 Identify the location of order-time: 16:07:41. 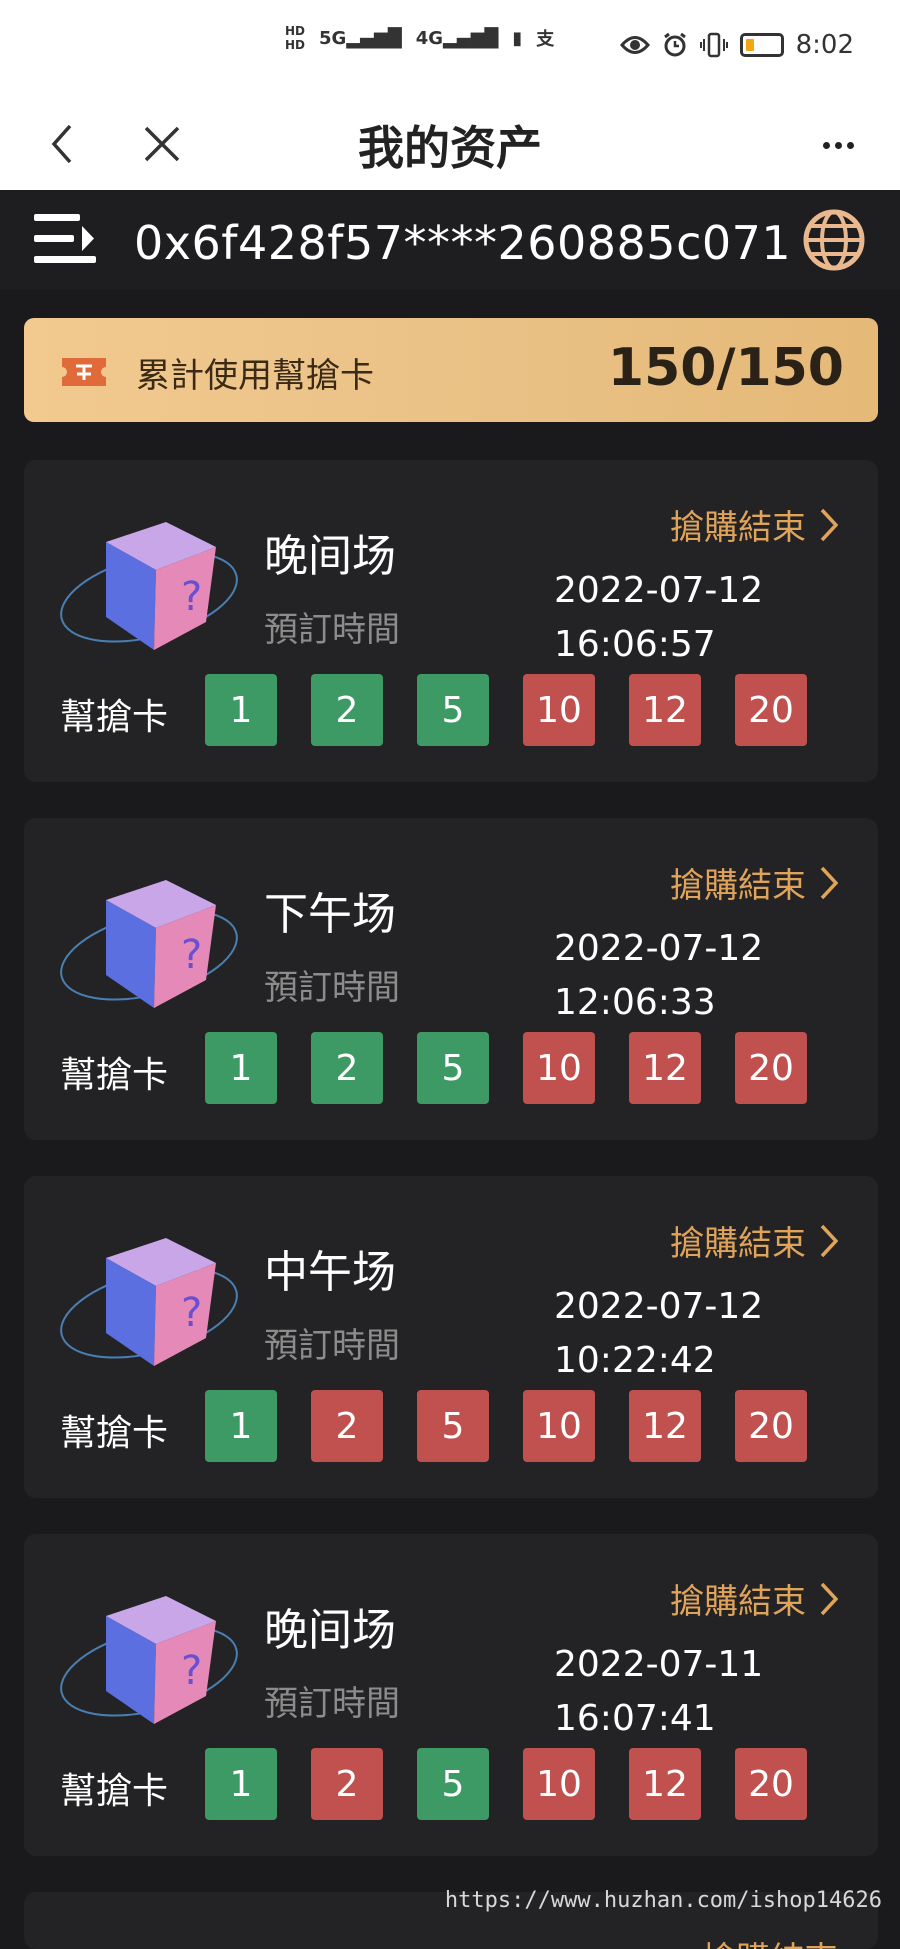
(635, 1718).